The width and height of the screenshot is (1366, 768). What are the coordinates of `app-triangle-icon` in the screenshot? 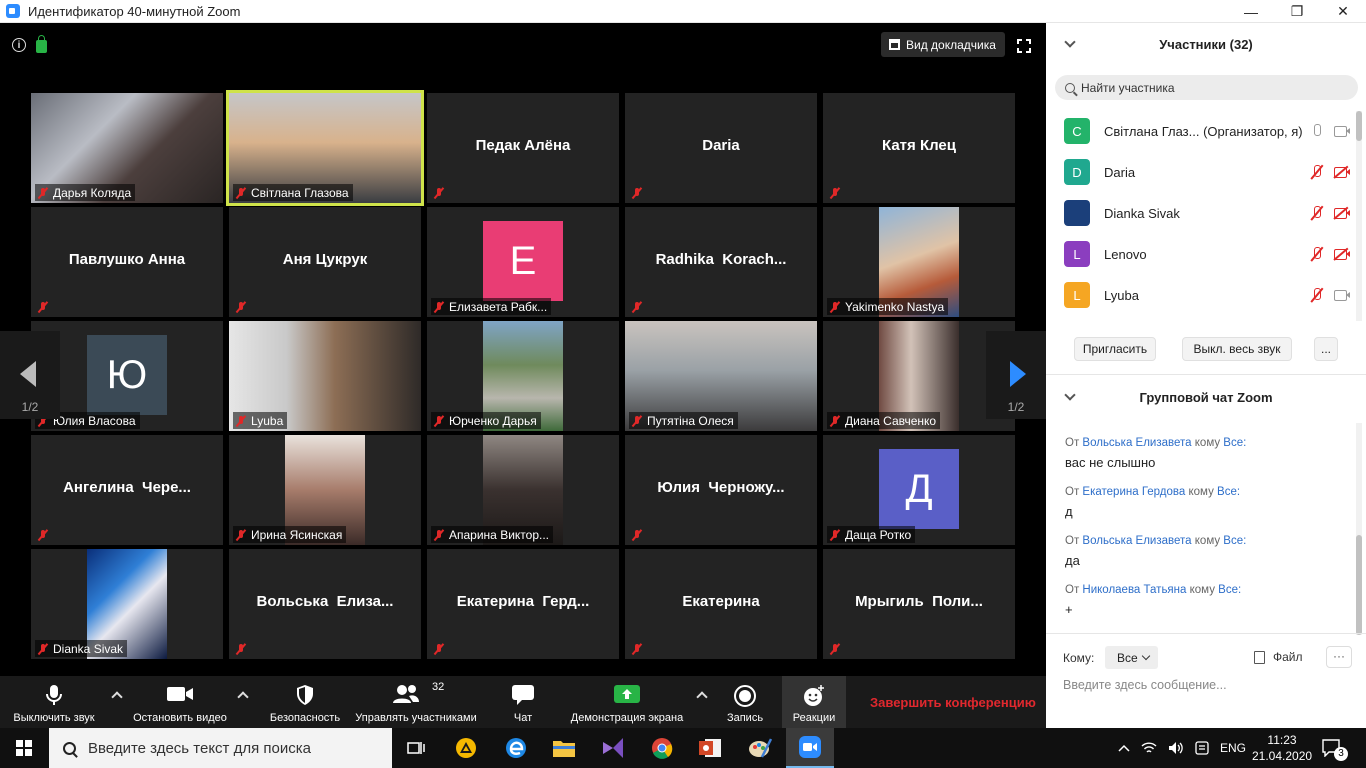 It's located at (466, 748).